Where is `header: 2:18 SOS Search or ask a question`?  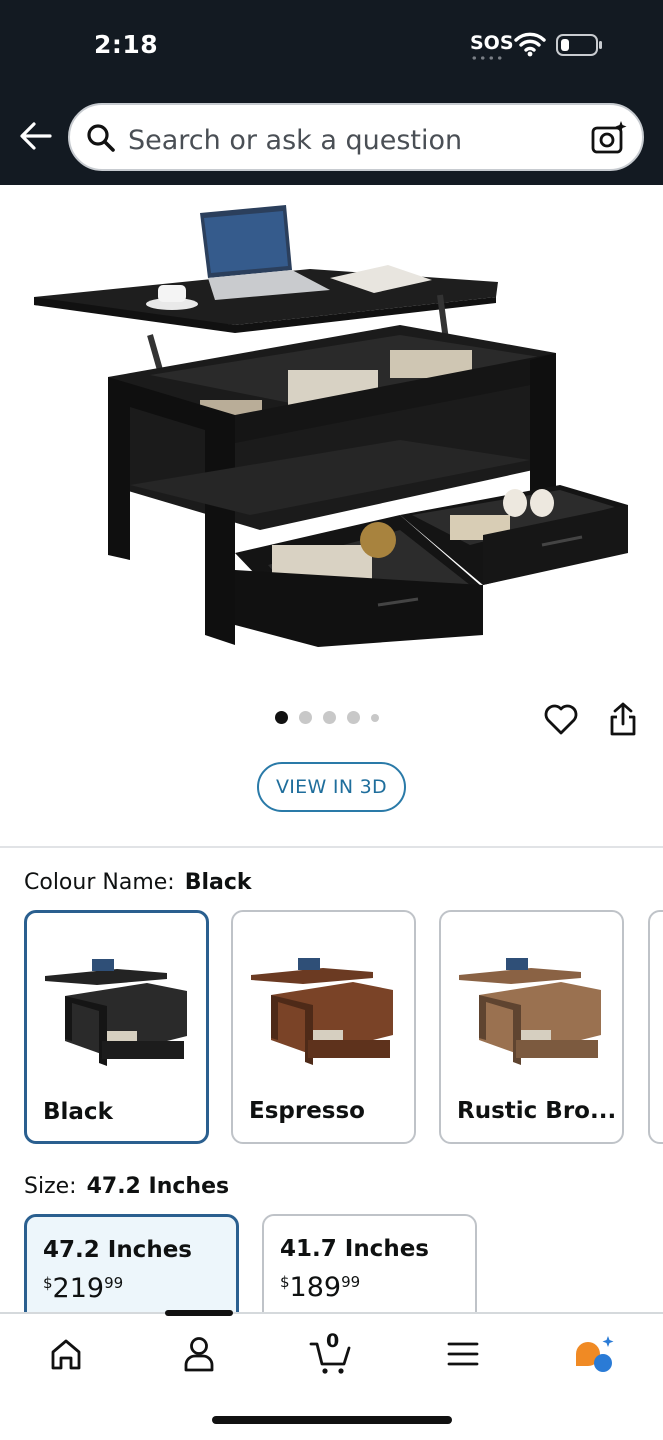 header: 2:18 SOS Search or ask a question is located at coordinates (331, 92).